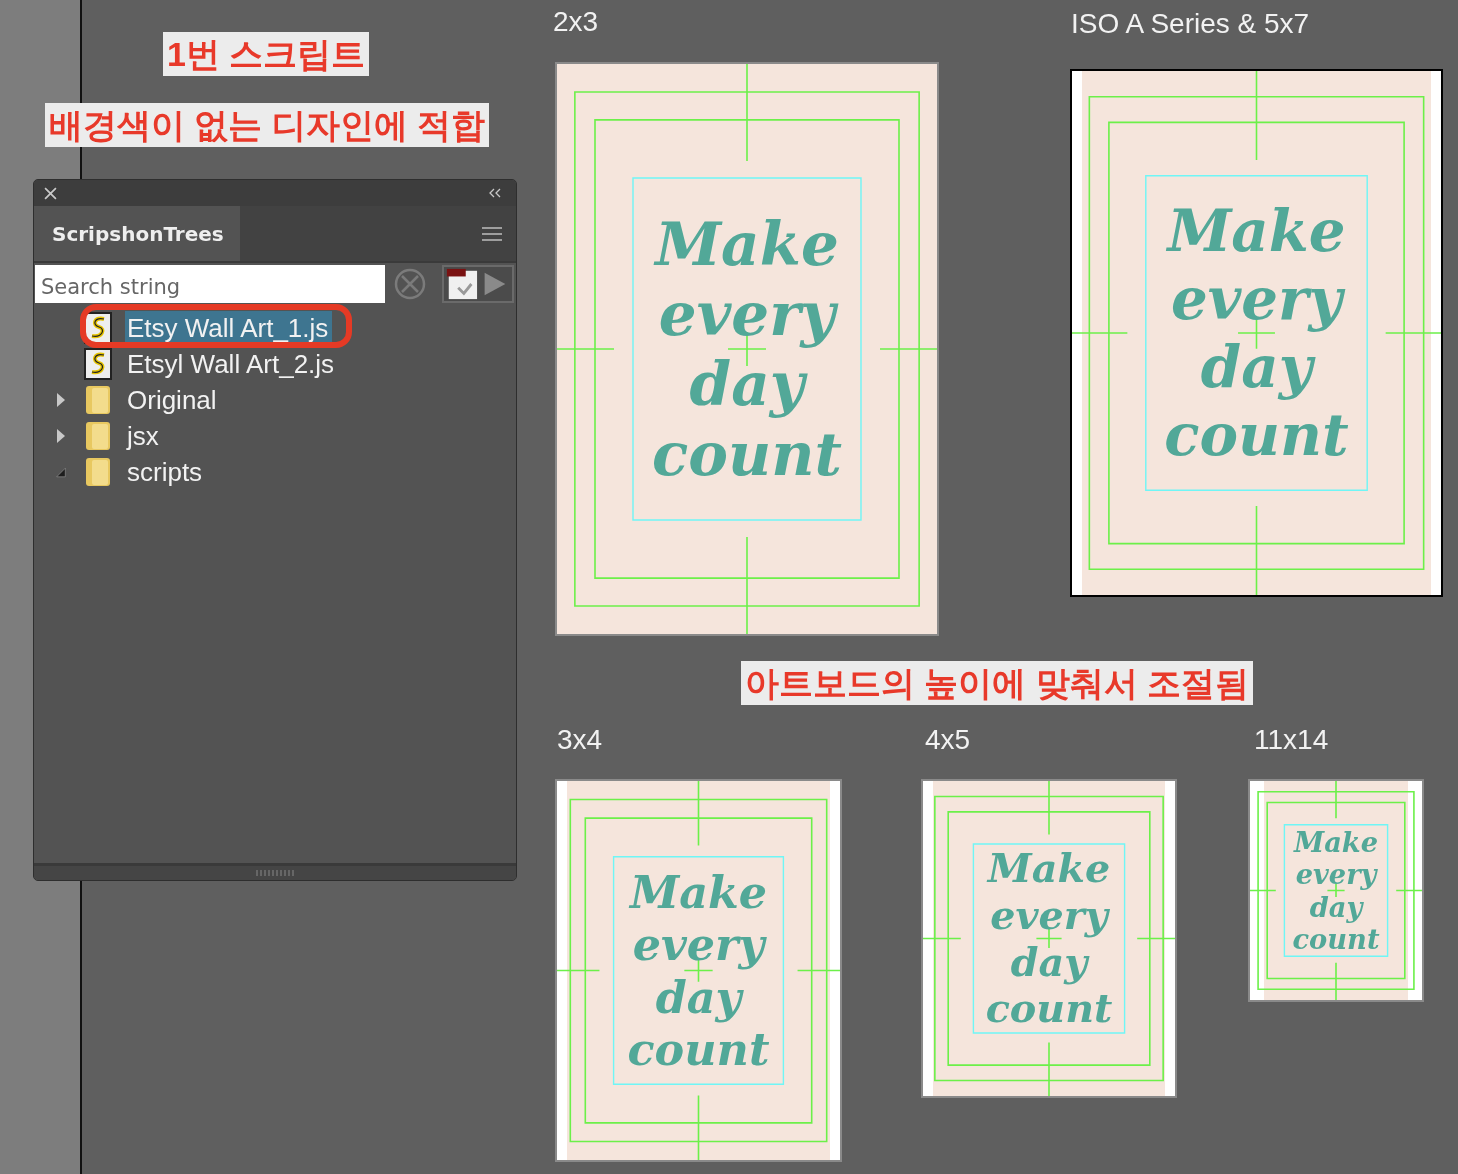 Image resolution: width=1458 pixels, height=1174 pixels. What do you see at coordinates (997, 683) in the screenshot?
I see `annotation-label: 아트보드의 높이에 맞춰서 조절됨` at bounding box center [997, 683].